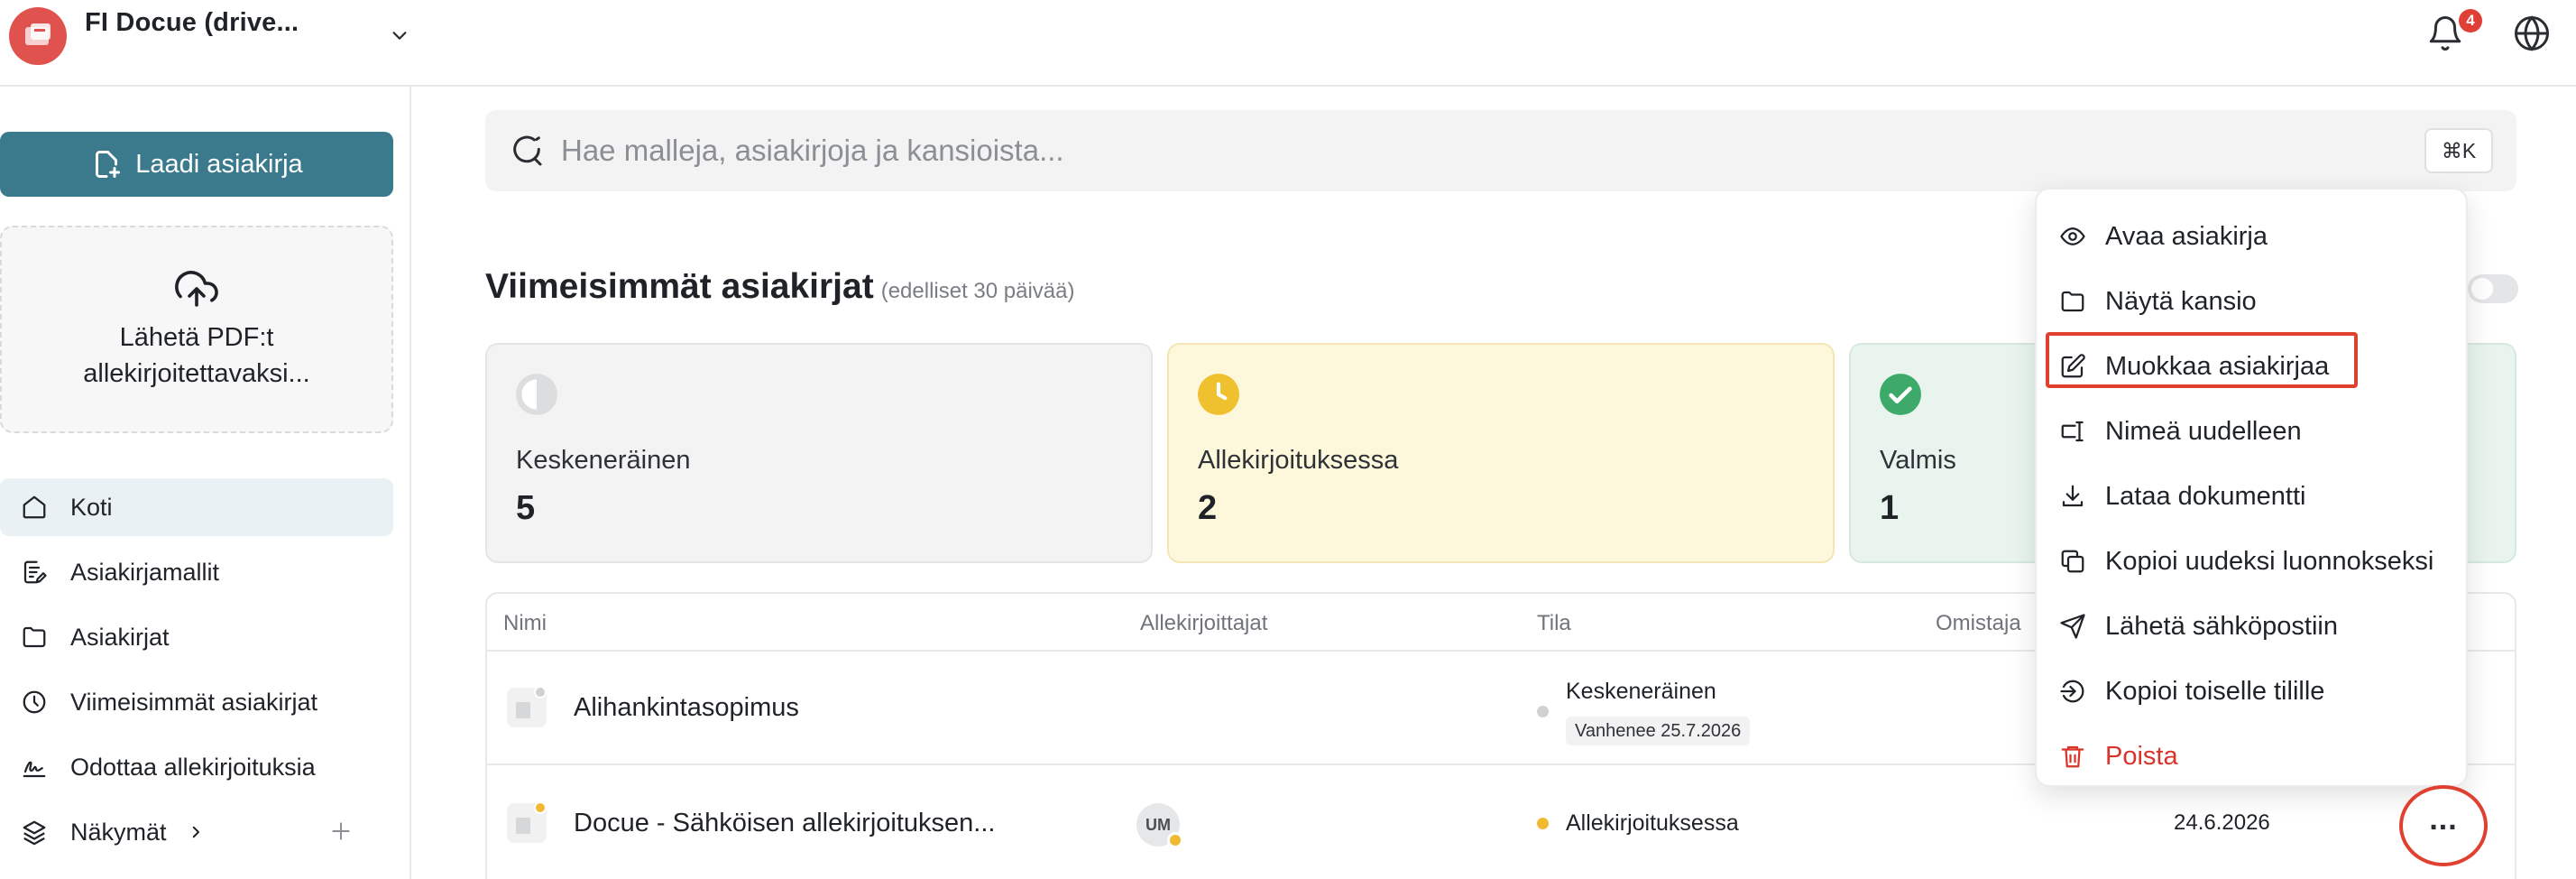 The width and height of the screenshot is (2576, 879). Describe the element at coordinates (1890, 508) in the screenshot. I see `stat-value: 1` at that location.